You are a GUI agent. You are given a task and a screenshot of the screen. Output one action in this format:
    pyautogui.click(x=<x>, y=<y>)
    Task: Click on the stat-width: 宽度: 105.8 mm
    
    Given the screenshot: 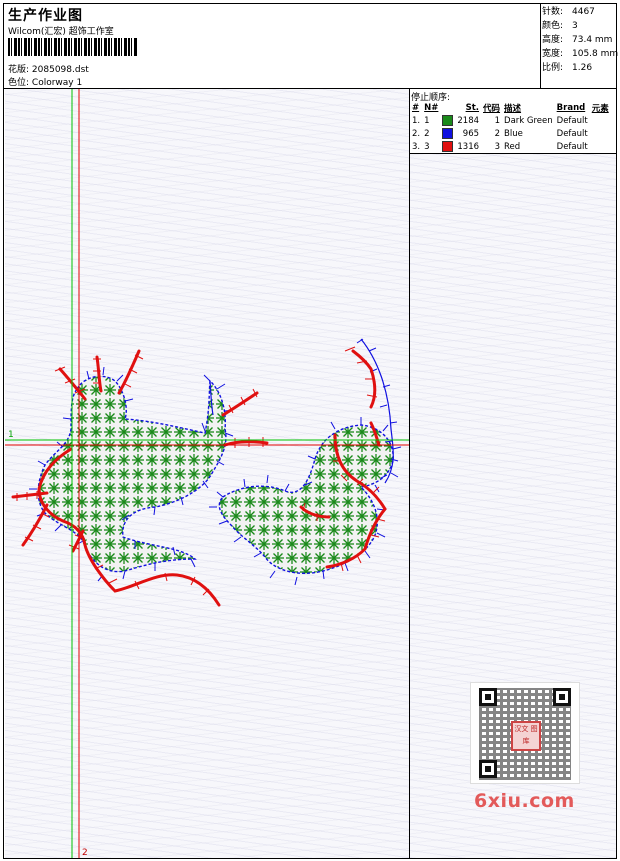 What is the action you would take?
    pyautogui.click(x=580, y=54)
    